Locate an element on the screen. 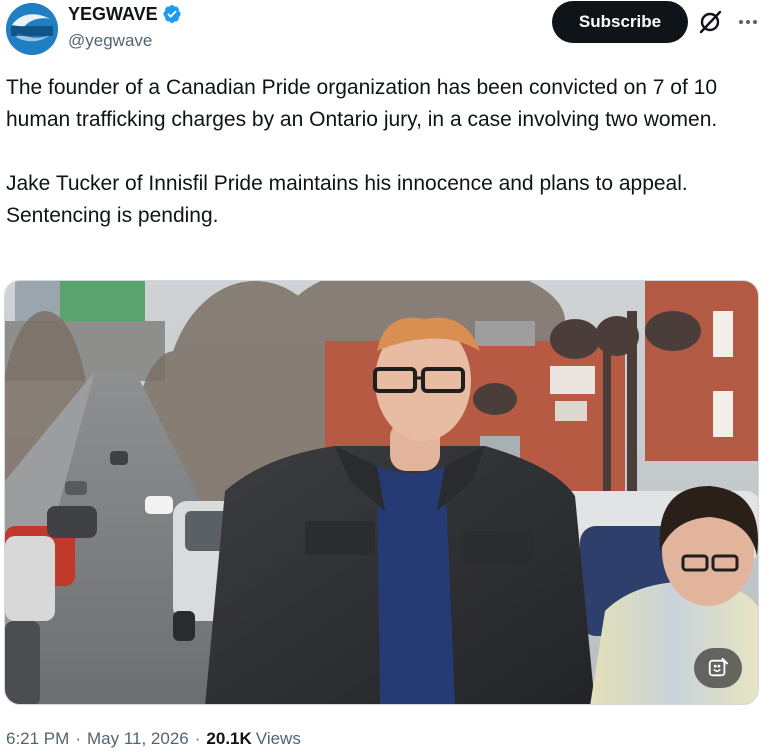  tweet-meta: 6:21 PM · May 11, 2026 · 20.1K Views is located at coordinates (153, 739).